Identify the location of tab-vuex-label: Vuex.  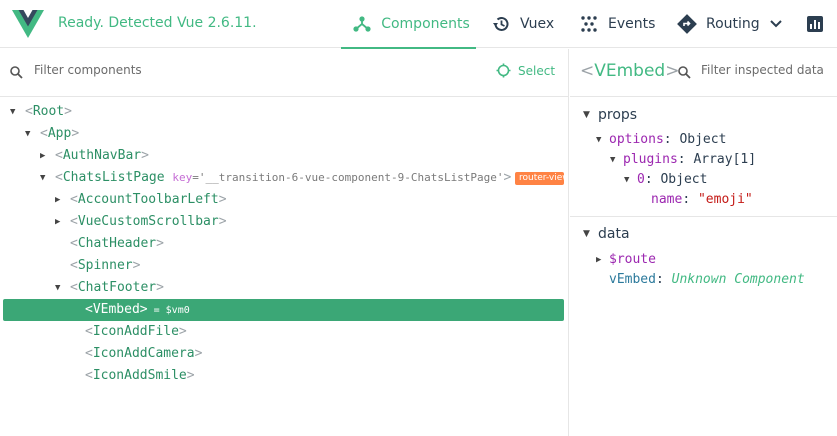
(537, 24).